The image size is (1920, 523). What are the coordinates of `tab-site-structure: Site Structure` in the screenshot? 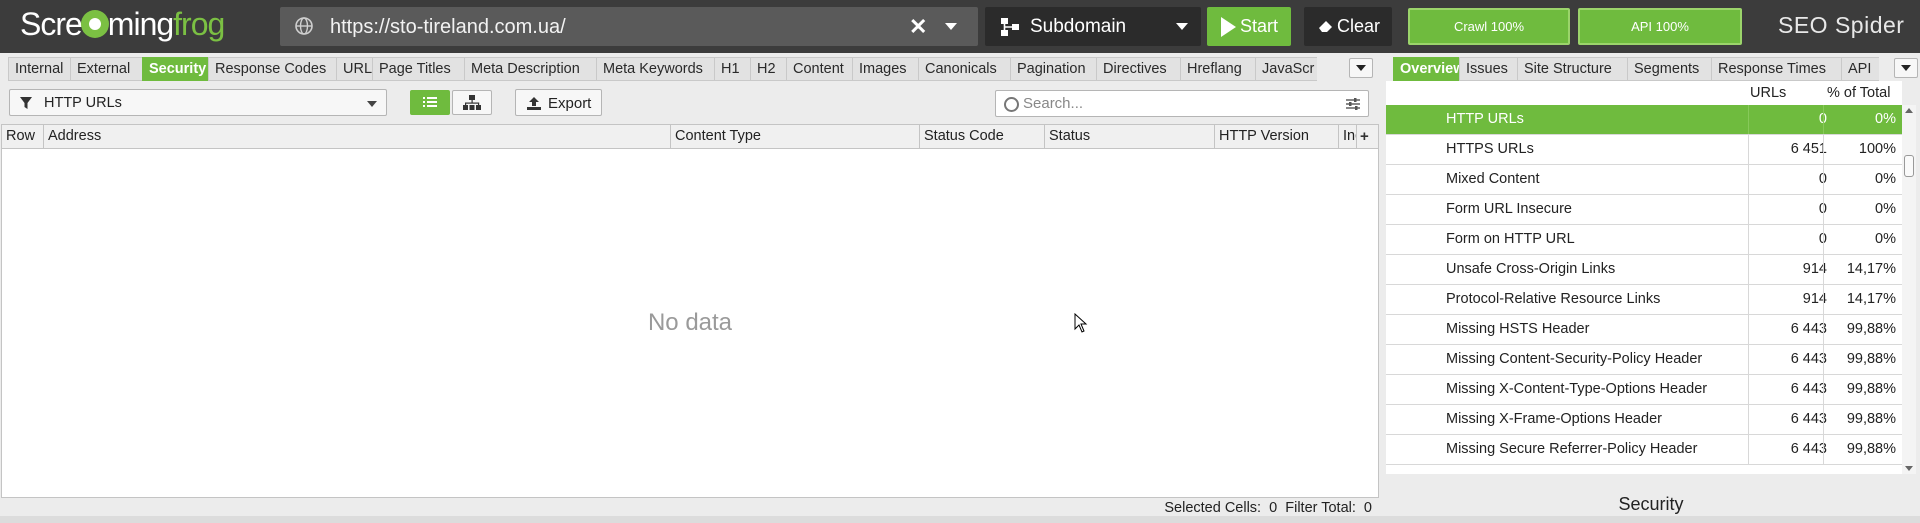 It's located at (1572, 69).